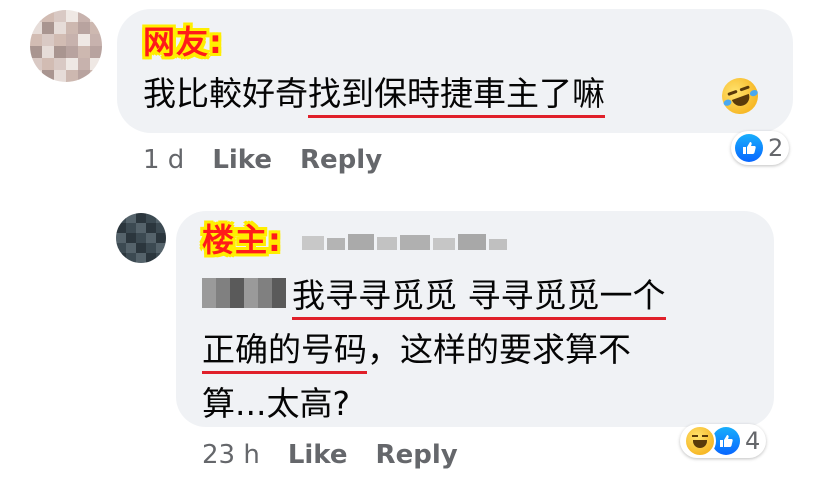  Describe the element at coordinates (499, 349) in the screenshot. I see `comment-text-plain: ，这样的要求算不` at that location.